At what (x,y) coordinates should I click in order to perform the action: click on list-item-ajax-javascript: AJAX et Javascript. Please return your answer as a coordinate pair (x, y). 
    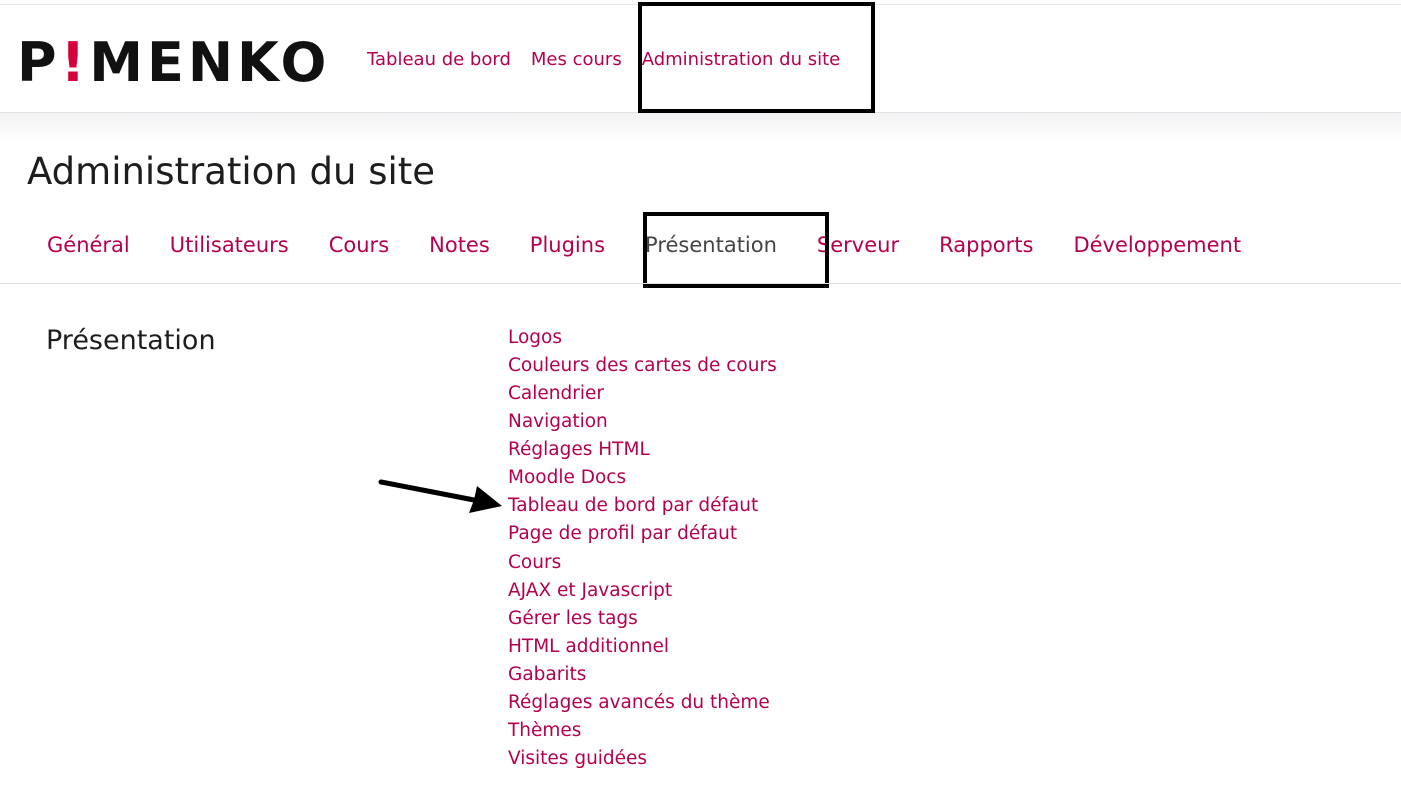
    Looking at the image, I should click on (642, 591).